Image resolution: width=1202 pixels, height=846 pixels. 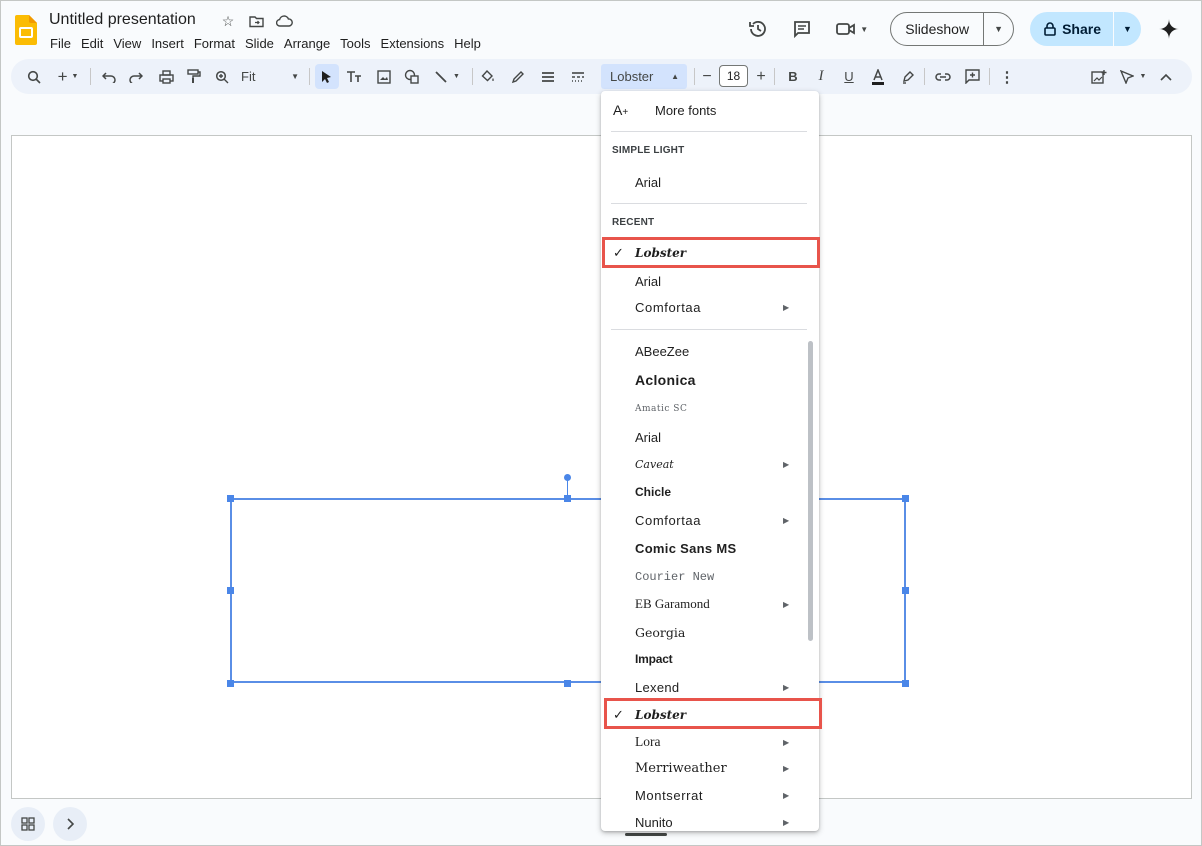 What do you see at coordinates (230, 590) in the screenshot?
I see `resize-handle-left` at bounding box center [230, 590].